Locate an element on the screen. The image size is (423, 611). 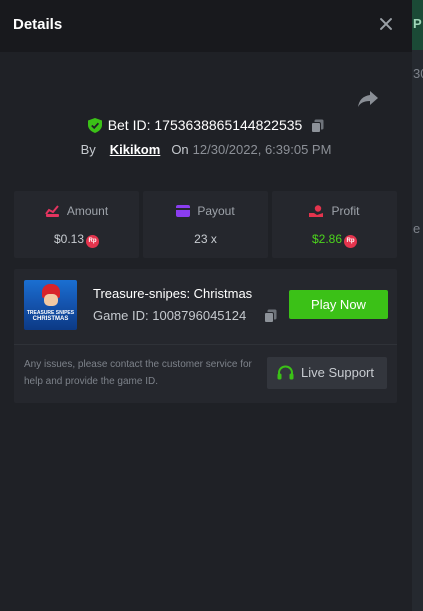
amount-card: Amount $0.13 Rp is located at coordinates (76, 224).